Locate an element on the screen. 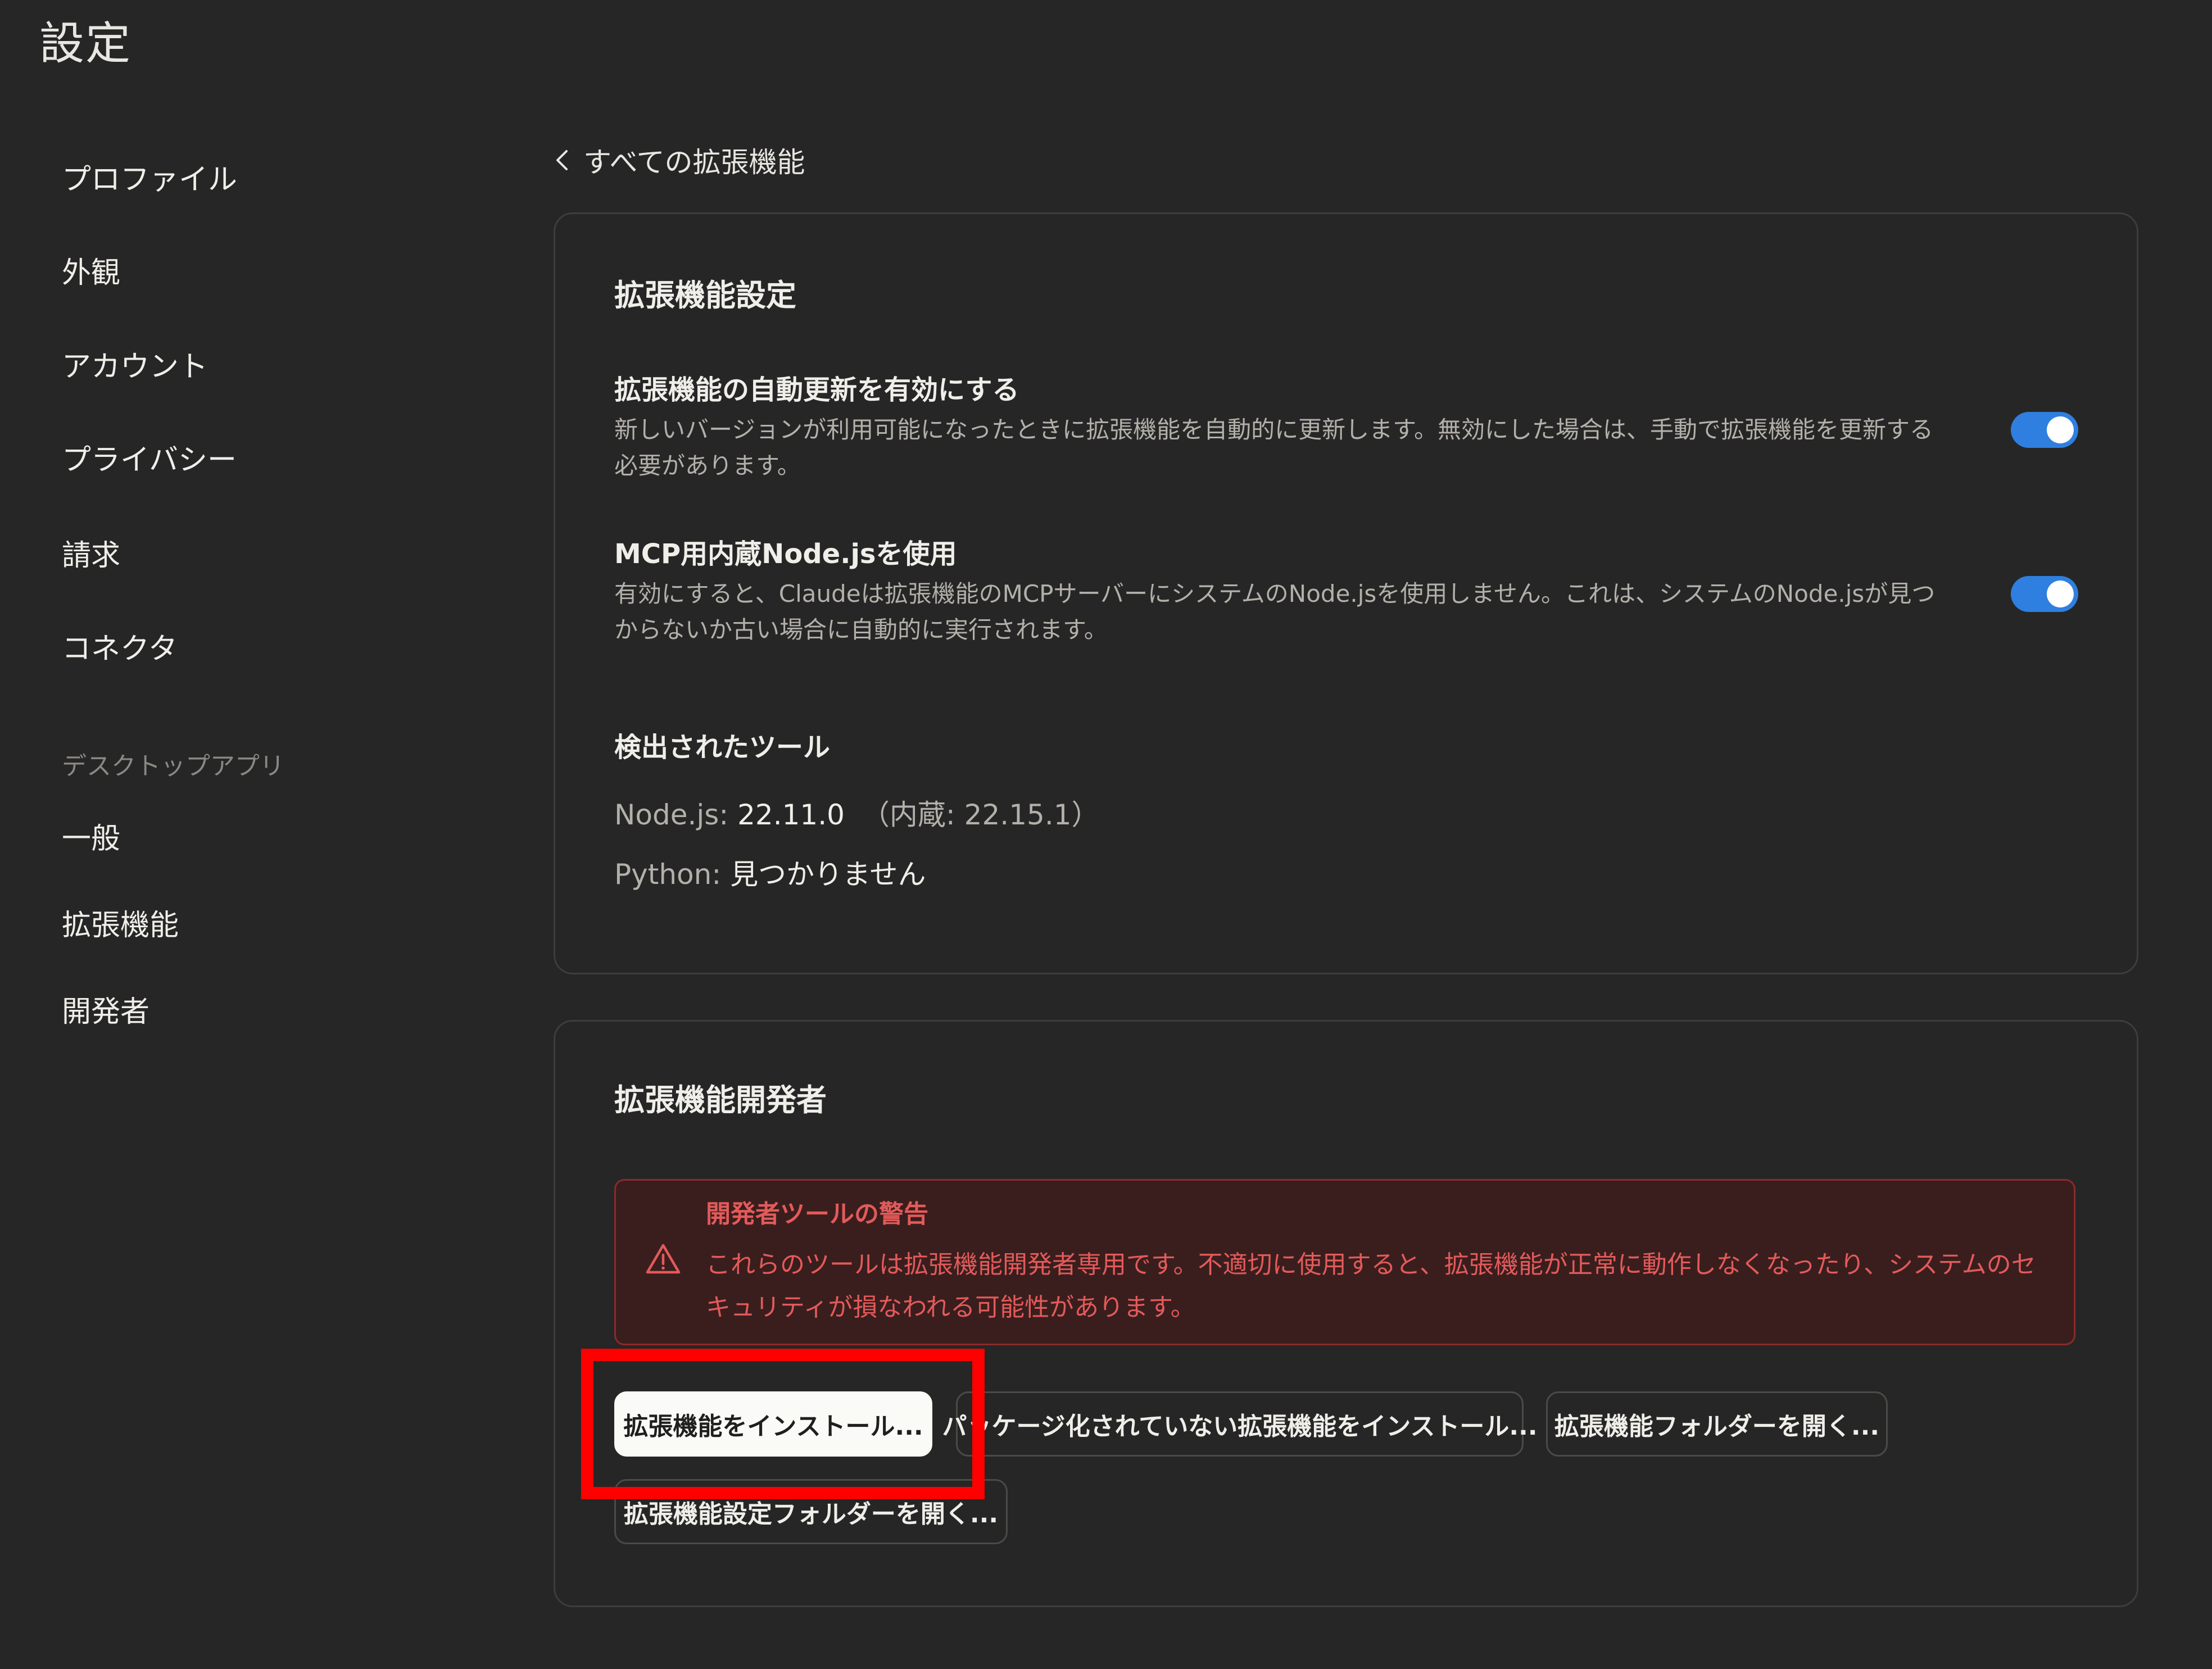 The height and width of the screenshot is (1669, 2212). back-to-all-extensions-link: すべての拡張機能 is located at coordinates (680, 160).